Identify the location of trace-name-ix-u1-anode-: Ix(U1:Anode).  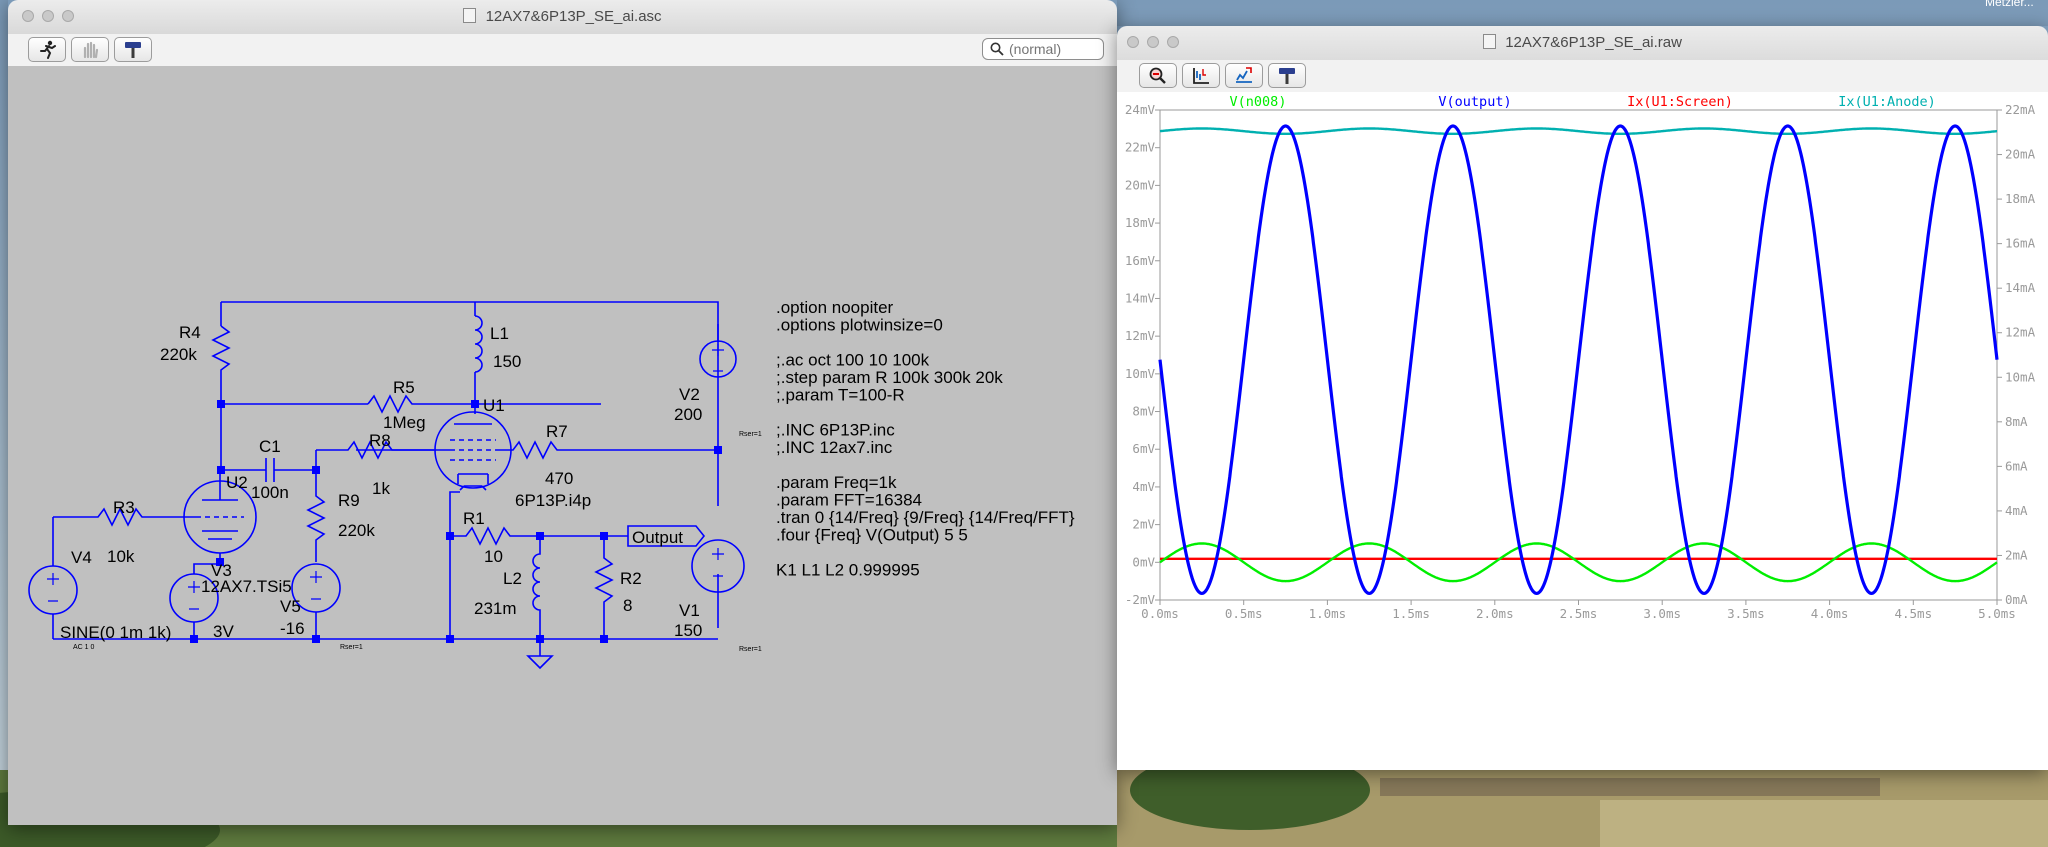
(1887, 102).